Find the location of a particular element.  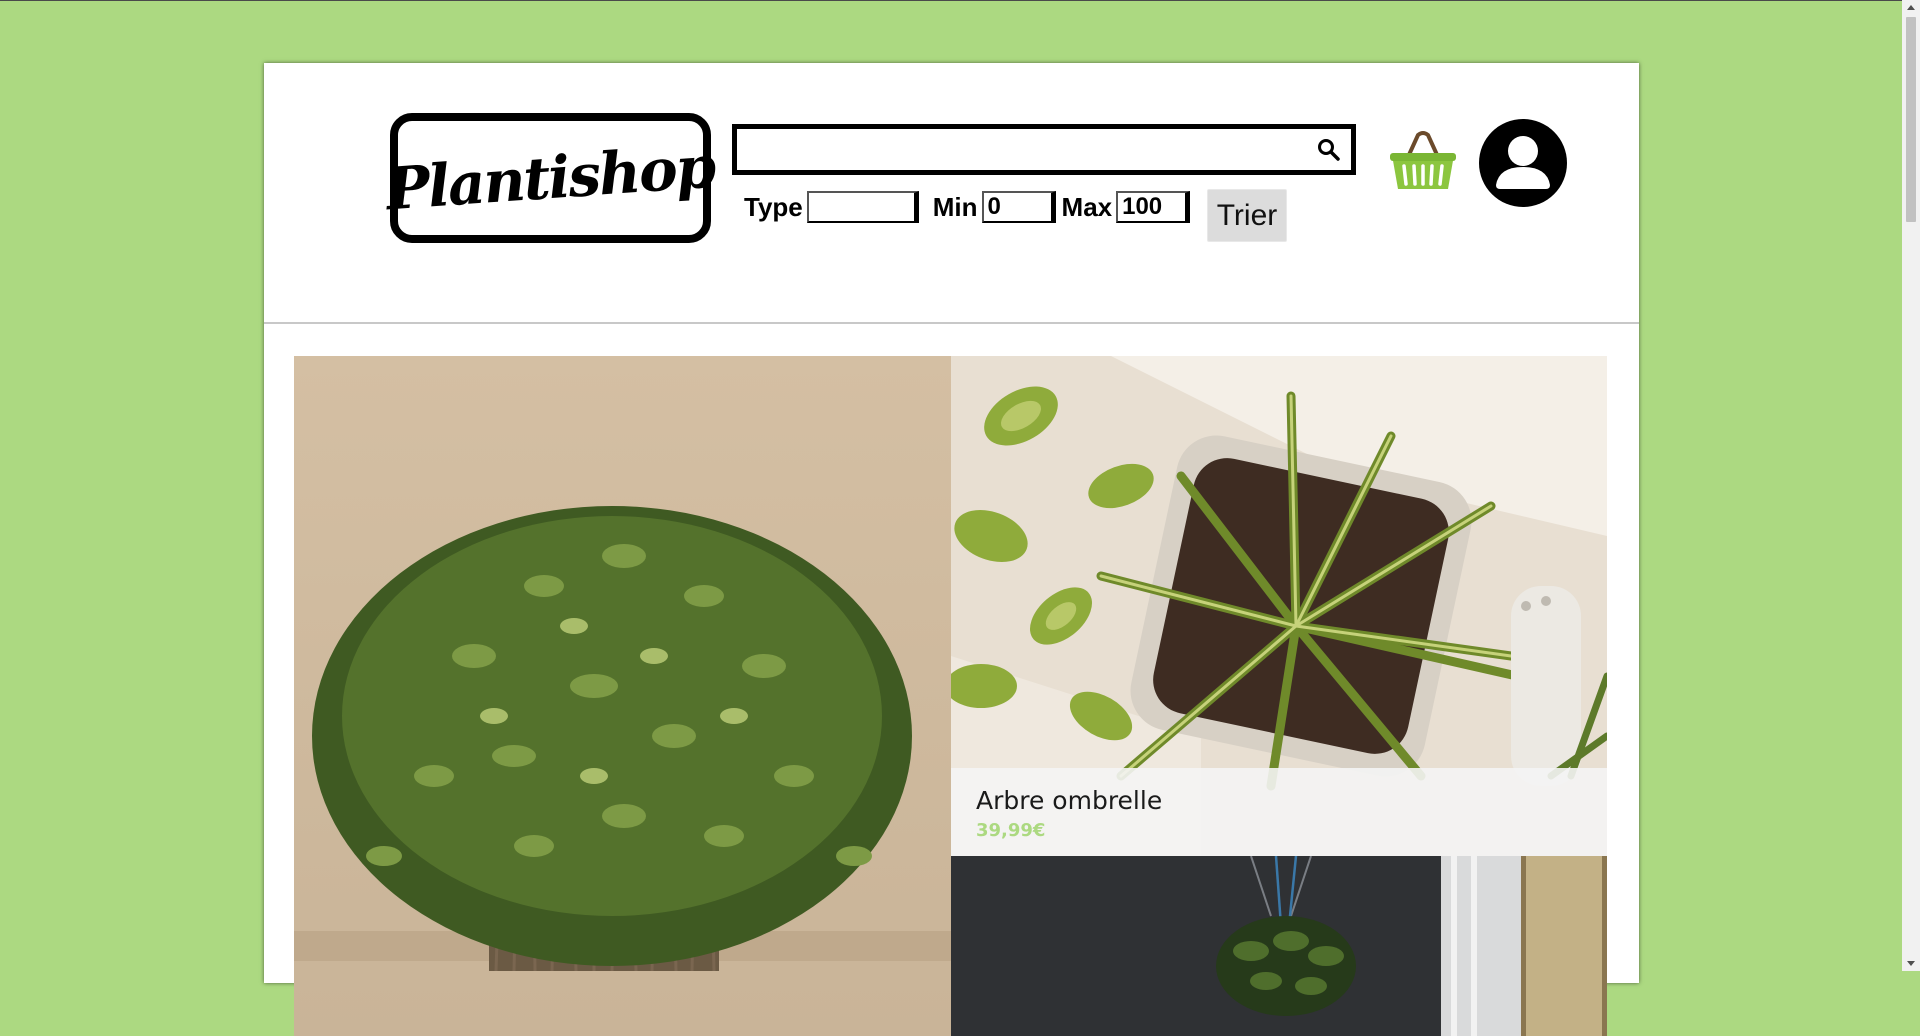

hanging-plant-image is located at coordinates (1279, 946).